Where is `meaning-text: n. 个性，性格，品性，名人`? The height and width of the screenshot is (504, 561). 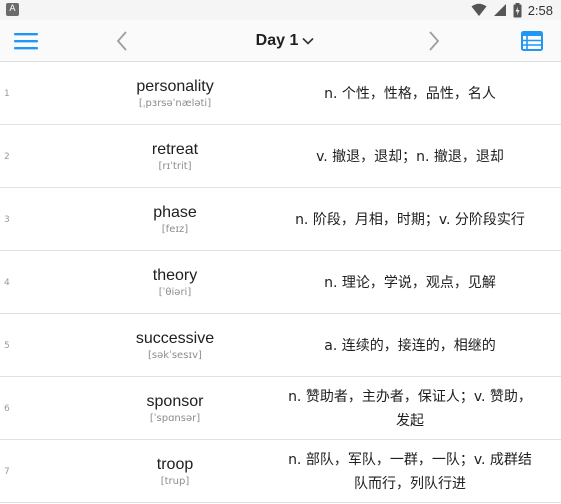 meaning-text: n. 个性，性格，品性，名人 is located at coordinates (410, 93).